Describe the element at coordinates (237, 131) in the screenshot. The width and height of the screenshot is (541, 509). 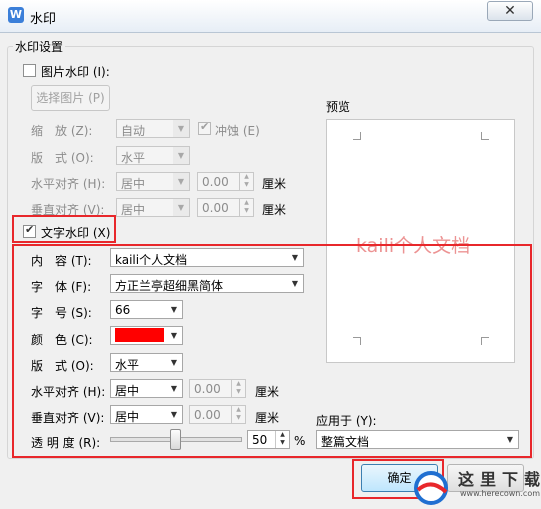
I see `washout-label: 冲蚀 (E)` at that location.